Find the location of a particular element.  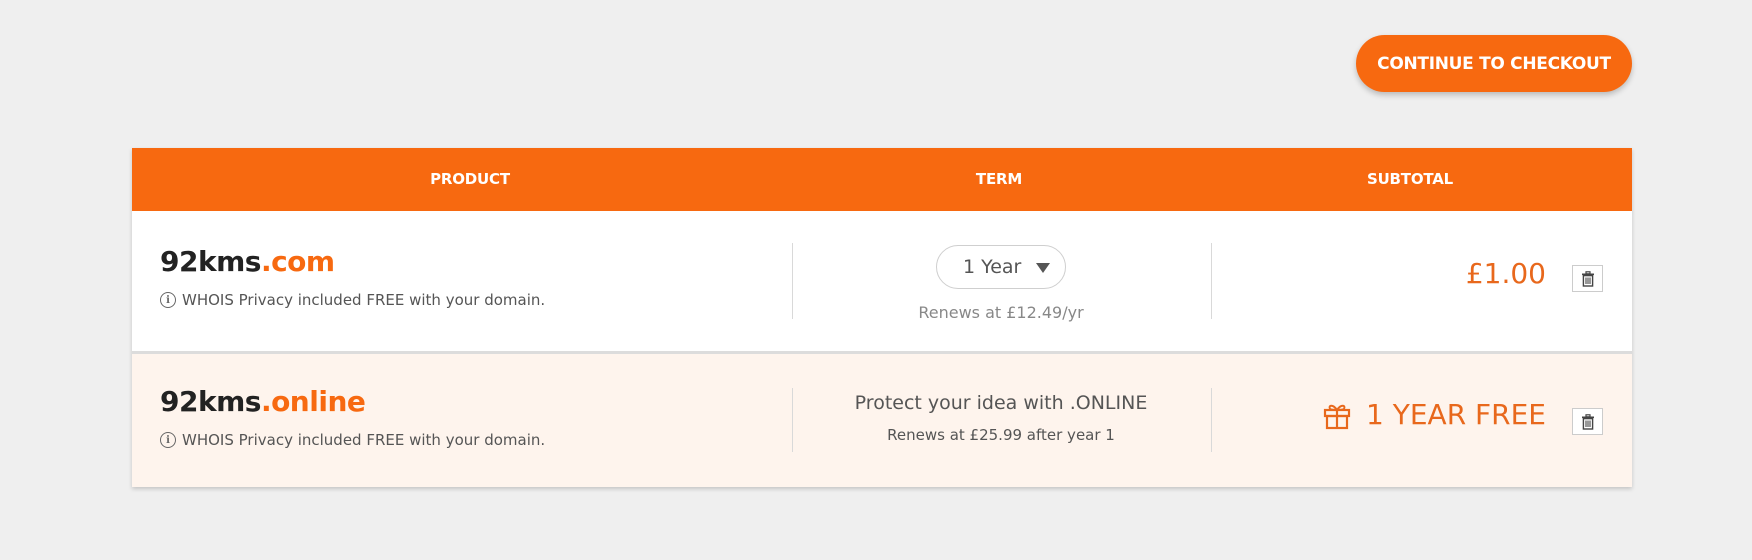

renewal-price: Renews at £25.99 after year 1 is located at coordinates (1001, 435).